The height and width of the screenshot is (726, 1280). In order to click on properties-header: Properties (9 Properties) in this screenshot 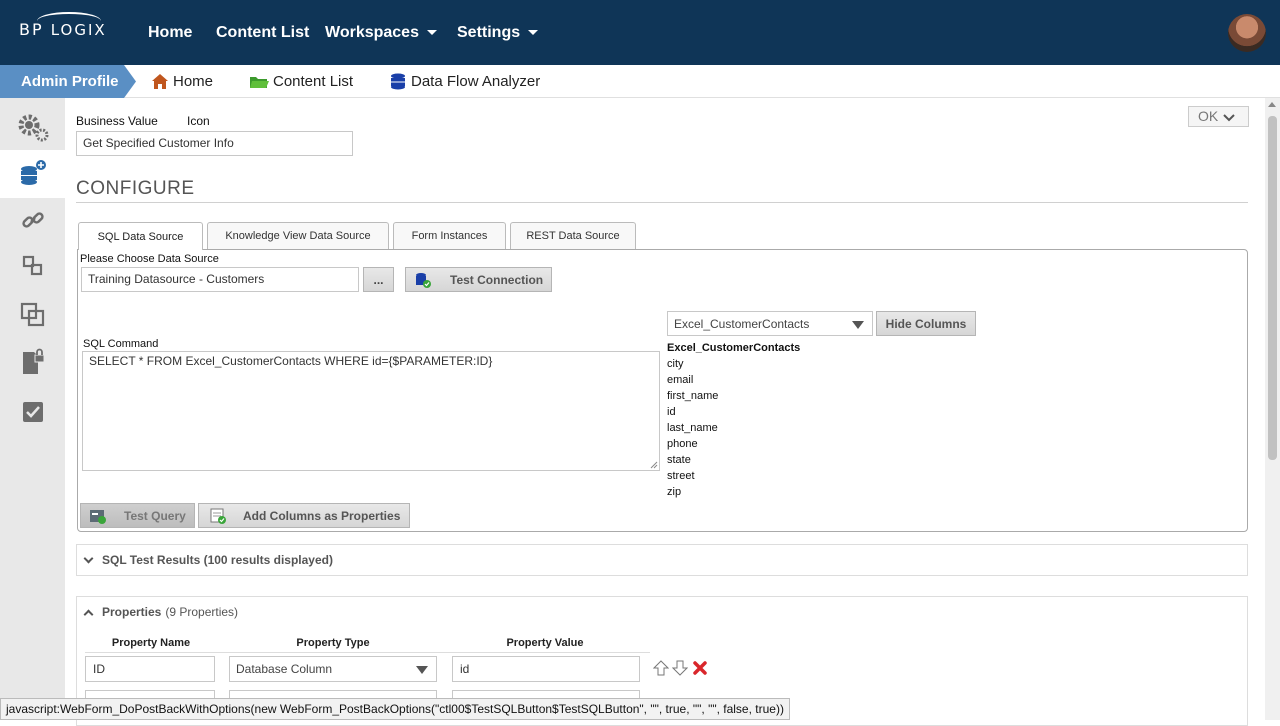, I will do `click(160, 612)`.